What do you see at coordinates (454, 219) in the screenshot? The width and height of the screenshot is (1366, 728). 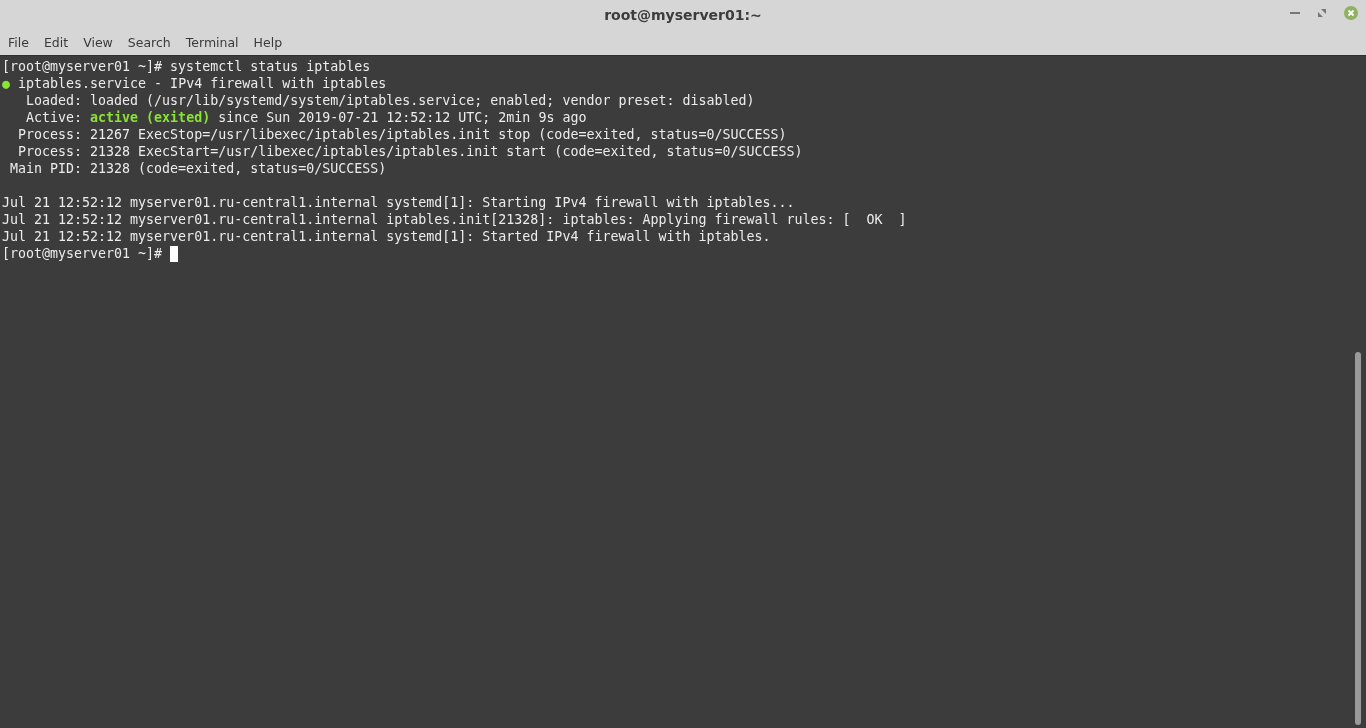 I see `terminal-line: Jul 21 12:52:12 myserver01.ru-central1.internal iptables.init[21328]: iptables: Applying firewall rules: [ OK ]` at bounding box center [454, 219].